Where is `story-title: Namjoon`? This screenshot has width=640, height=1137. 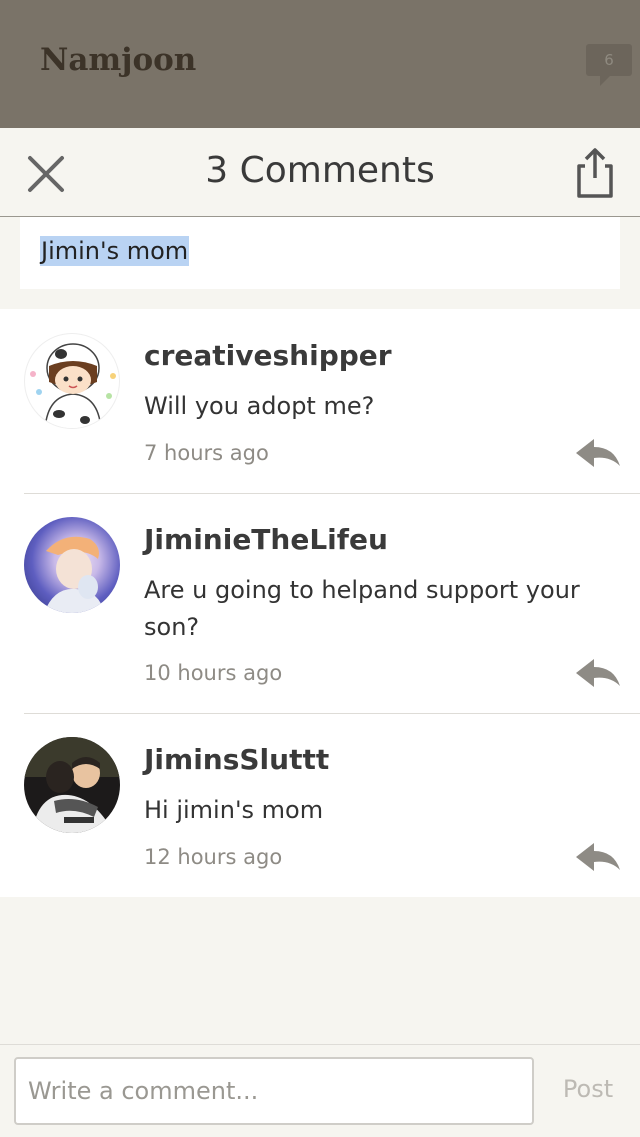 story-title: Namjoon is located at coordinates (118, 60).